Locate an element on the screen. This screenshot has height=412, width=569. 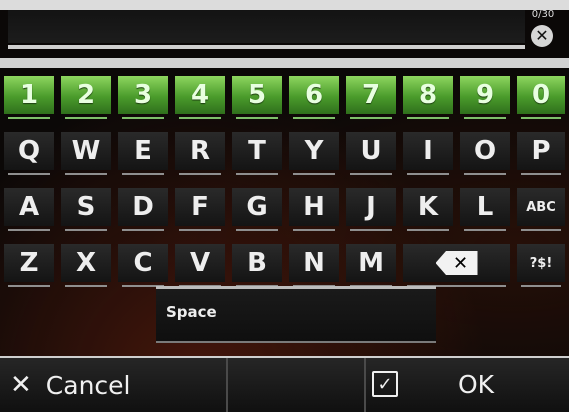
key-1: 1 is located at coordinates (29, 97).